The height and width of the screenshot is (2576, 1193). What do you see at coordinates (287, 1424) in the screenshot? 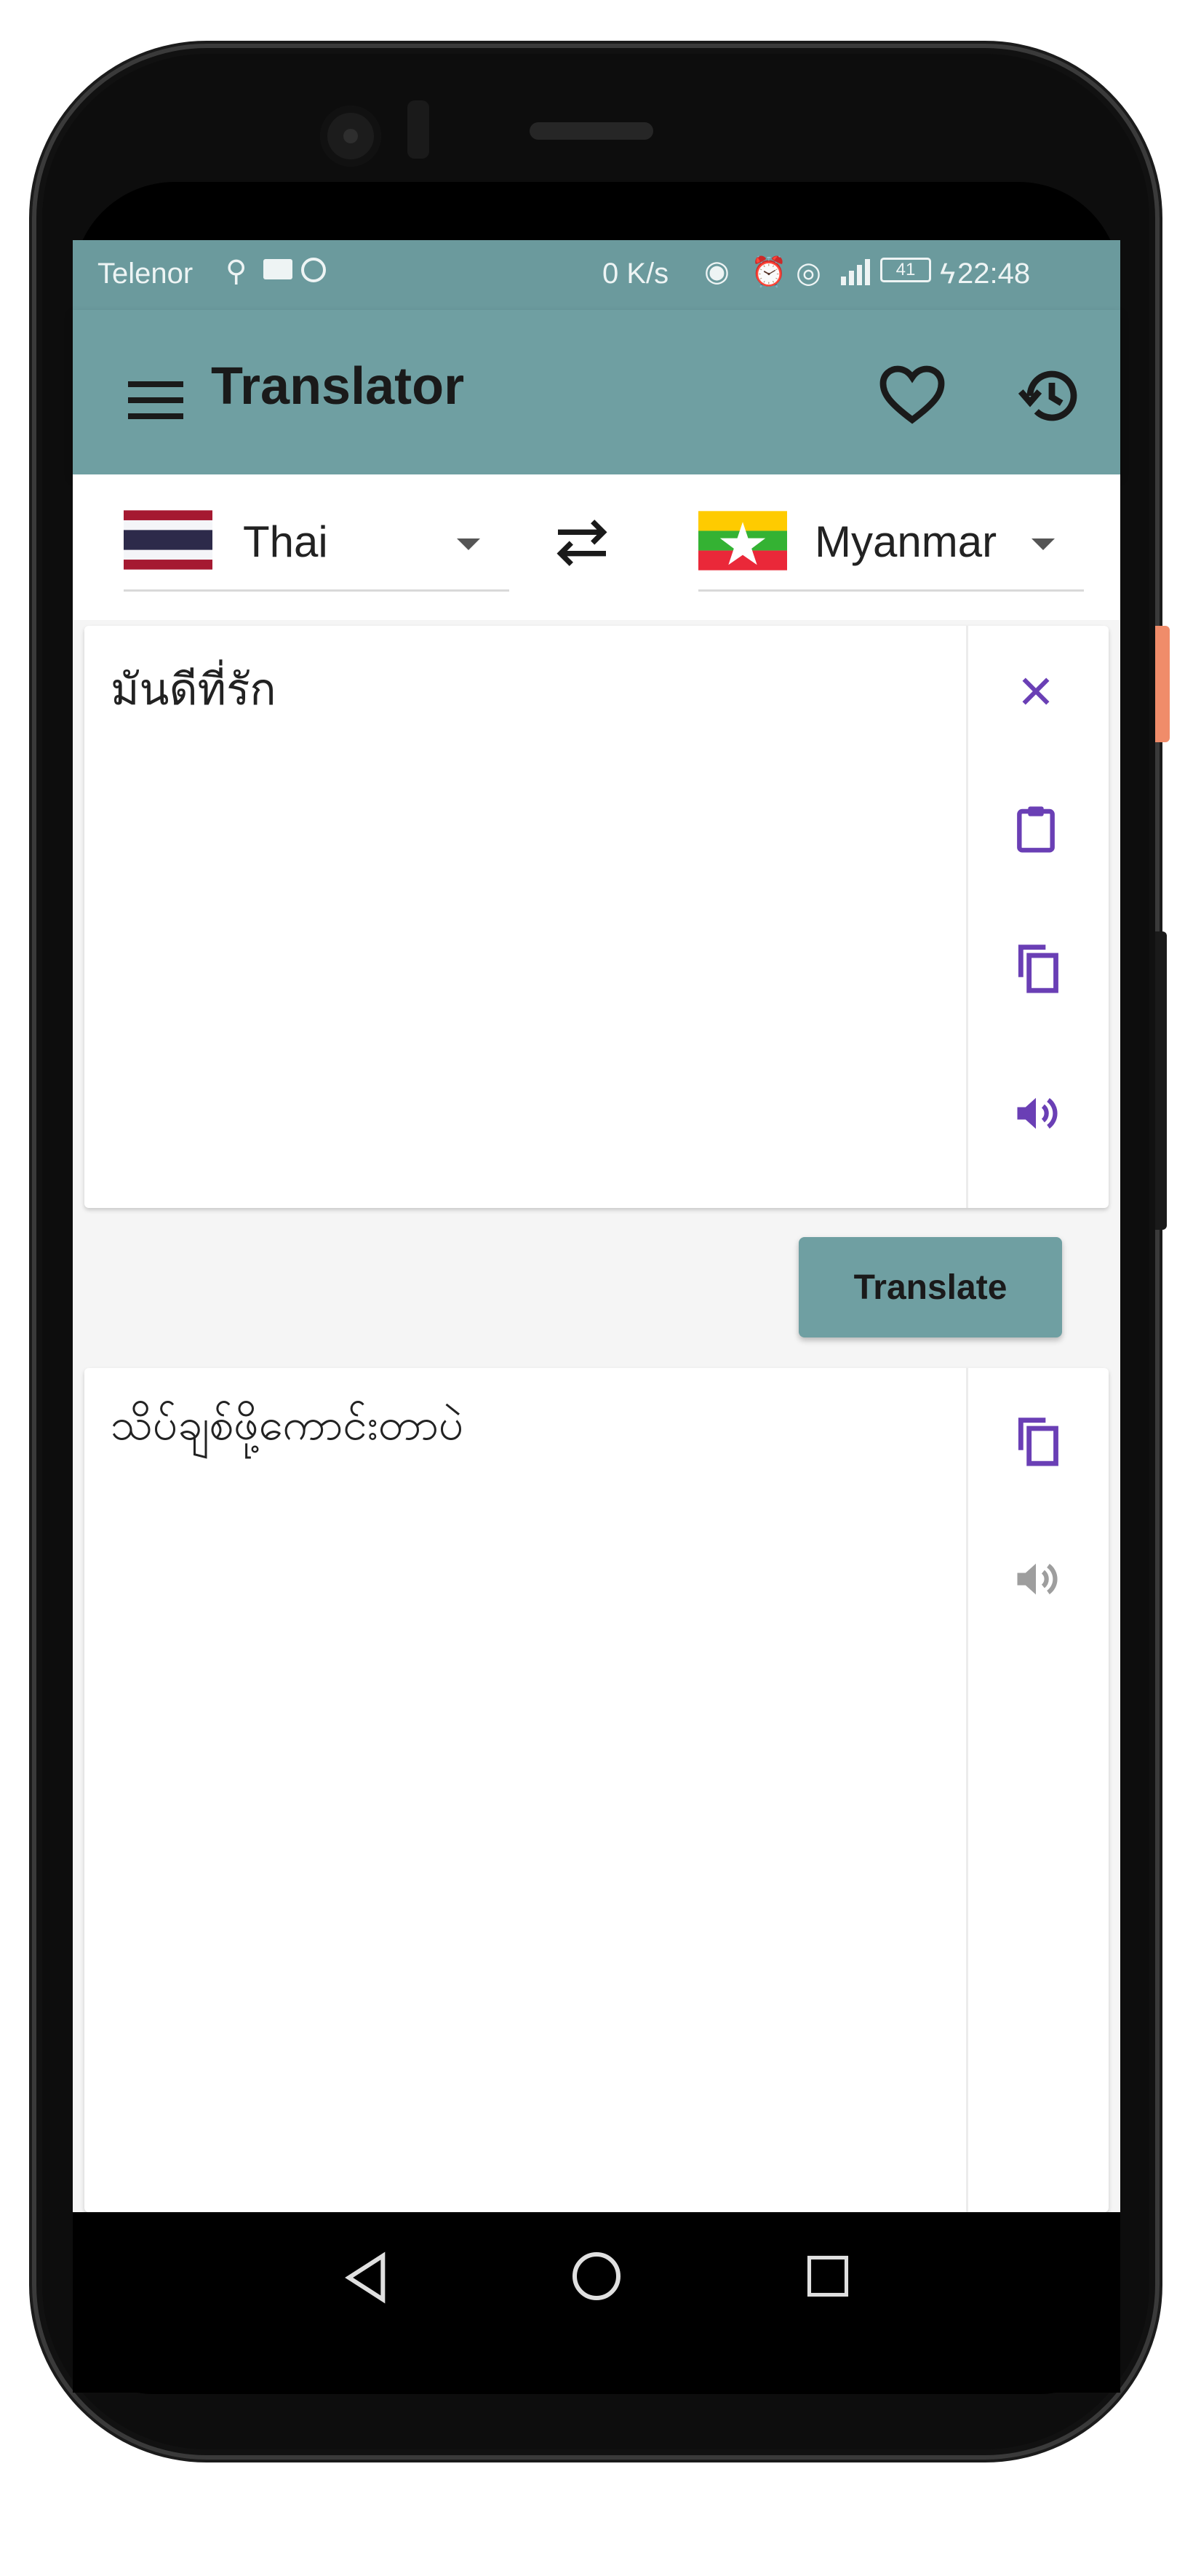
I see `translated-text: သိပ်ချစ်ဖို့ကောင်းတာပဲ` at bounding box center [287, 1424].